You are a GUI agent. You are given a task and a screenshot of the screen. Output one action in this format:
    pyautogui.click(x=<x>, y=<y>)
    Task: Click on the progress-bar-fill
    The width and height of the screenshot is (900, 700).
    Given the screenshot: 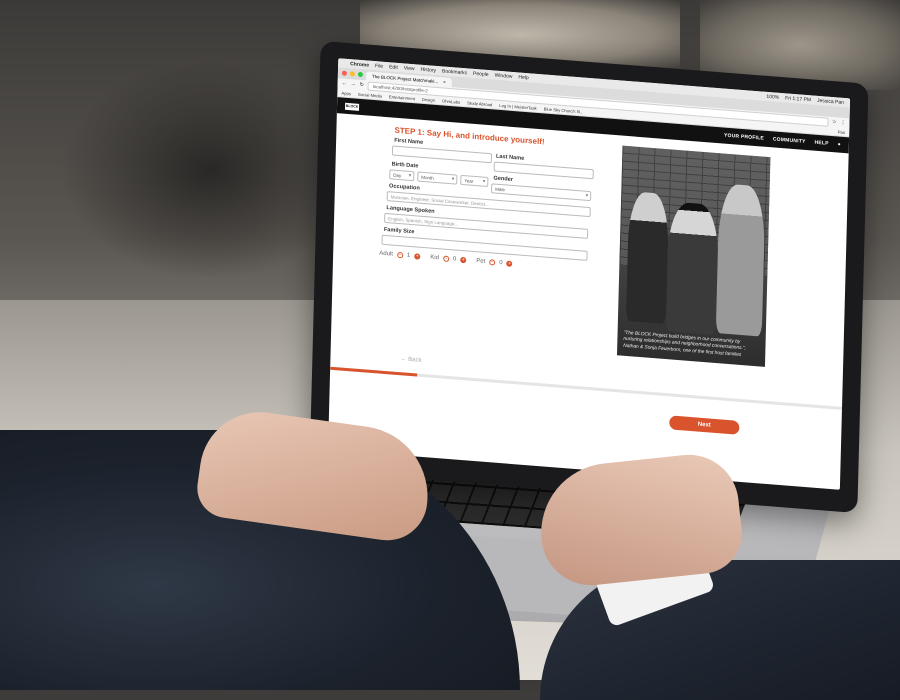 What is the action you would take?
    pyautogui.click(x=374, y=371)
    